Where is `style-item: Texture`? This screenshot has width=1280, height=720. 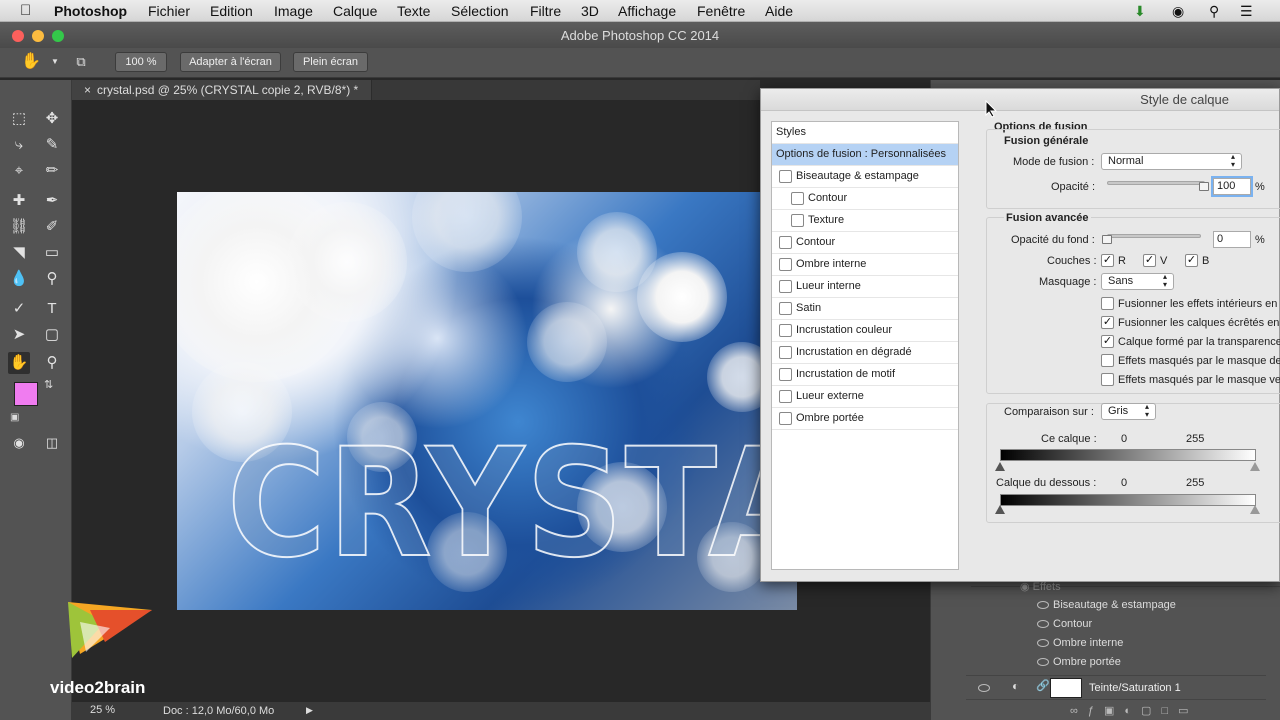 style-item: Texture is located at coordinates (865, 221).